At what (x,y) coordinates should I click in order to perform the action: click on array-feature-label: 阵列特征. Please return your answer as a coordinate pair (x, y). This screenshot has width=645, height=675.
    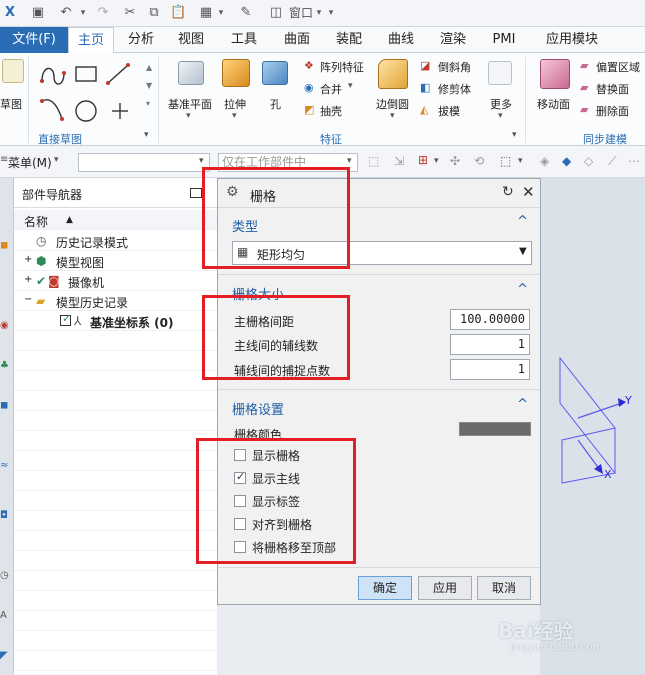
    Looking at the image, I should click on (342, 67).